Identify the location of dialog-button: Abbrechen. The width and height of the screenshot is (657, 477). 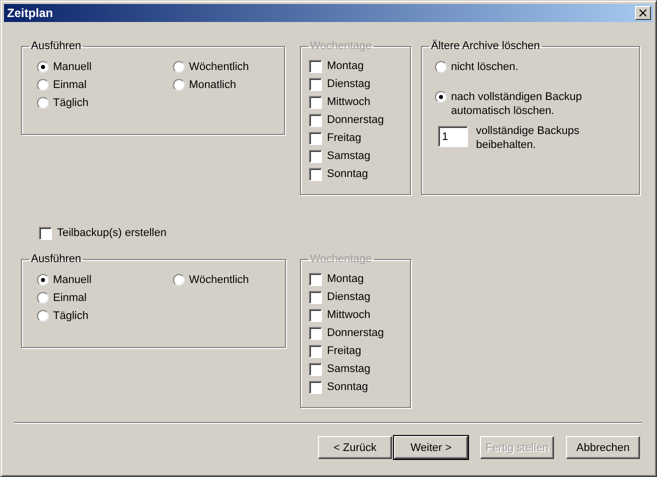
(603, 447).